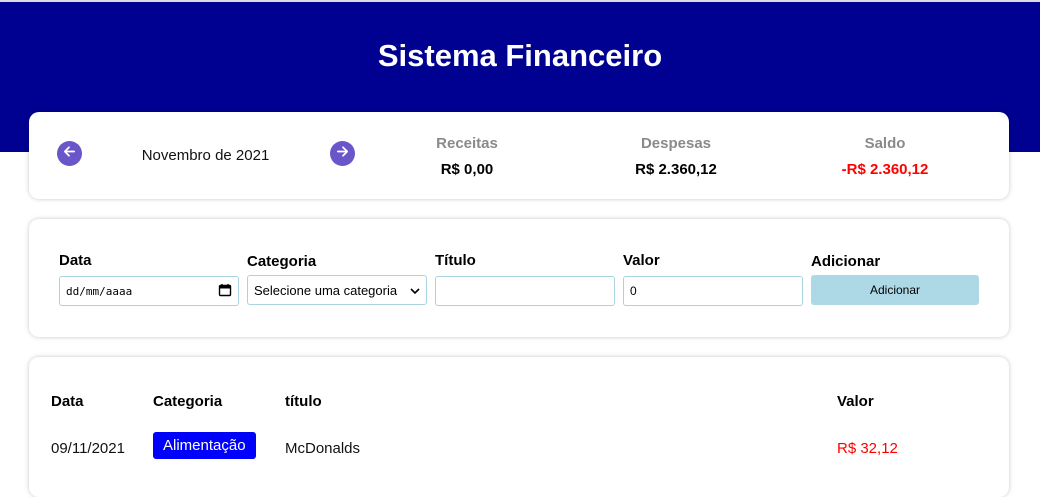 This screenshot has height=497, width=1040. What do you see at coordinates (88, 448) in the screenshot?
I see `row-date: 09/11/2021` at bounding box center [88, 448].